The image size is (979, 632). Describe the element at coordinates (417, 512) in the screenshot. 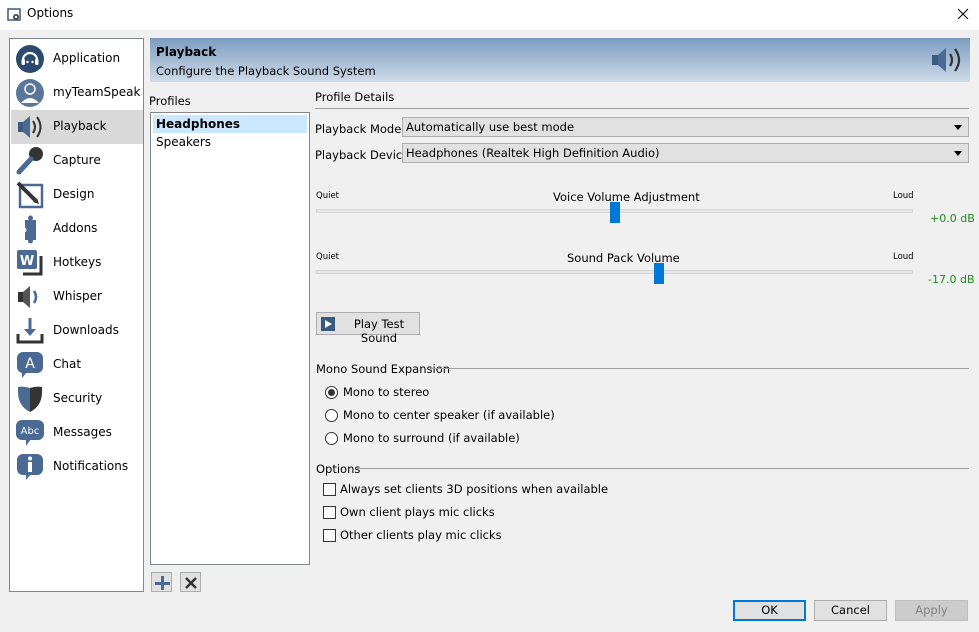

I see `checkbox-label: Own client plays mic clicks` at that location.